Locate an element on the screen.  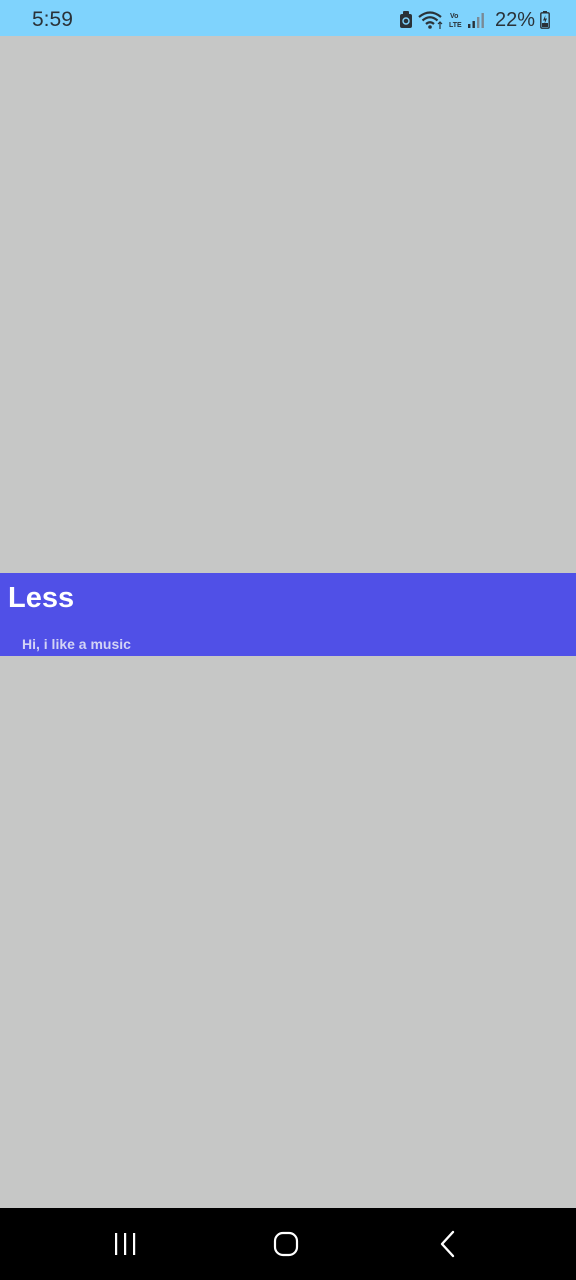
card-title: Less is located at coordinates (41, 598).